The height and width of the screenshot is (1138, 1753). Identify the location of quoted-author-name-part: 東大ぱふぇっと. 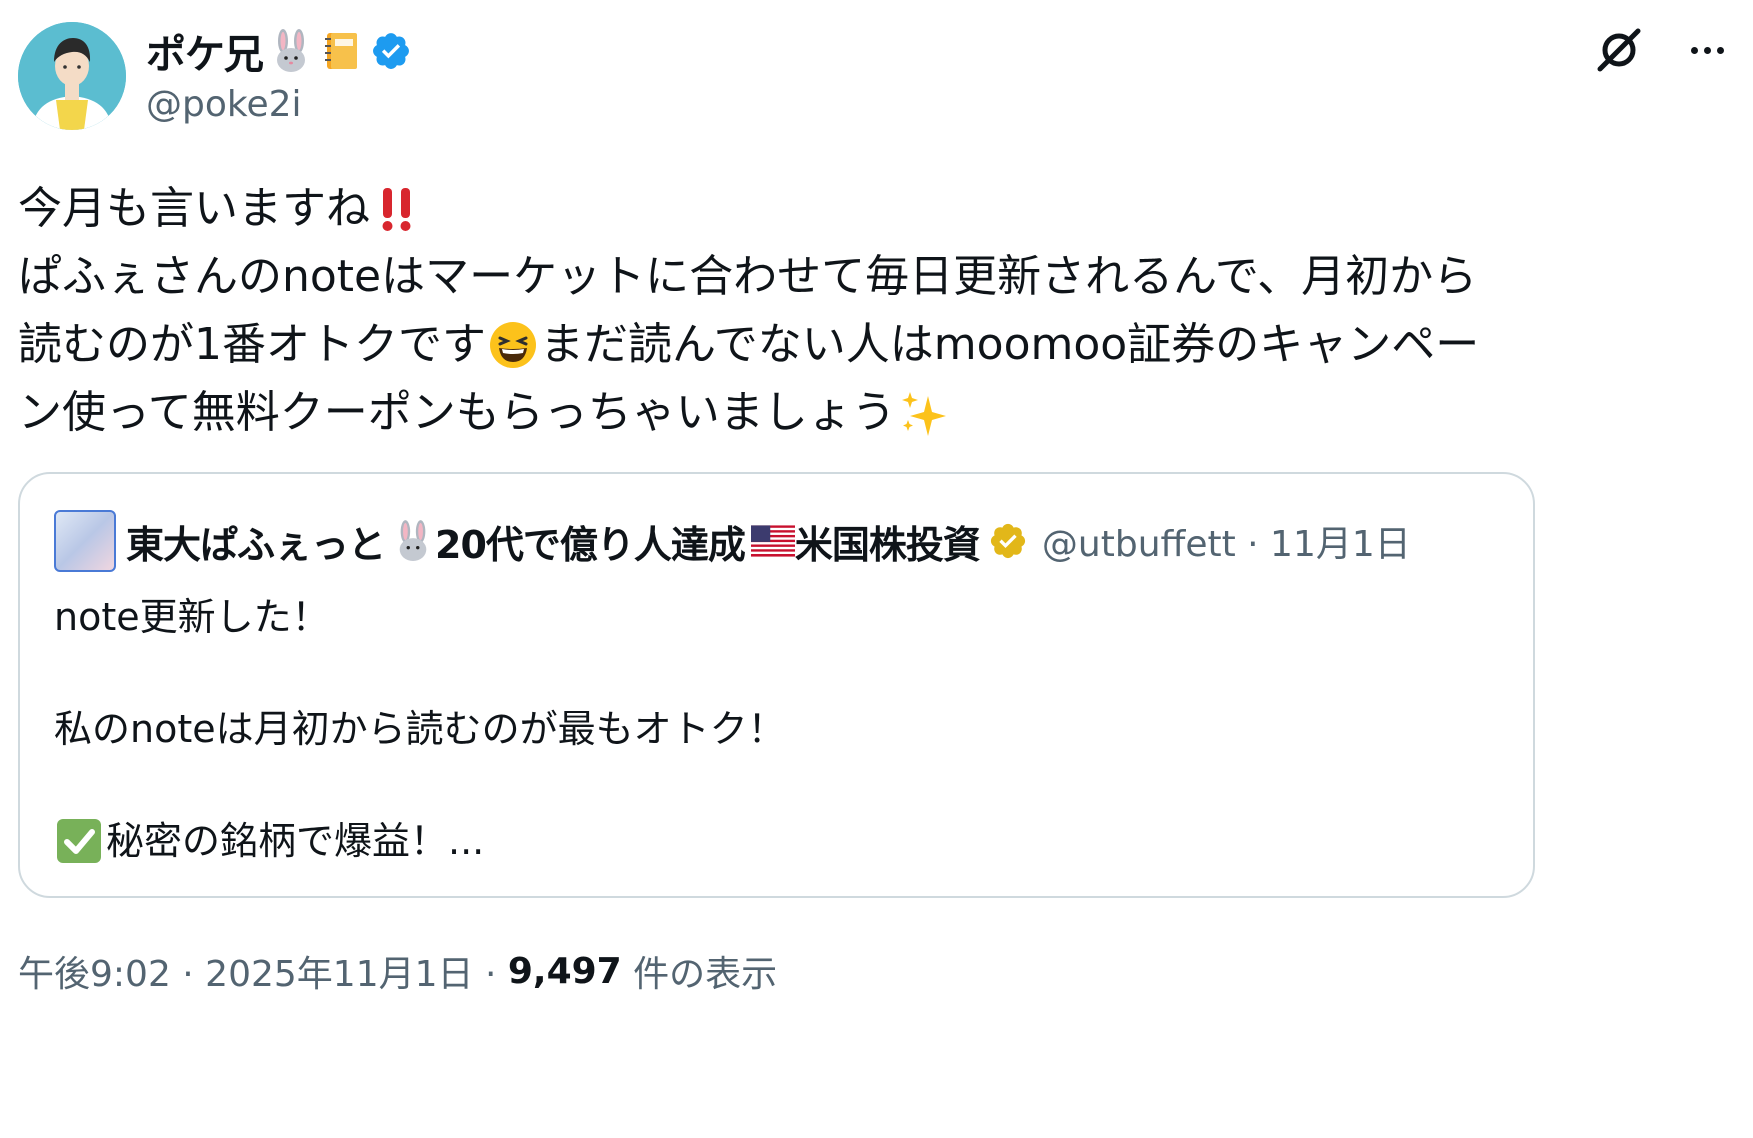
(256, 544).